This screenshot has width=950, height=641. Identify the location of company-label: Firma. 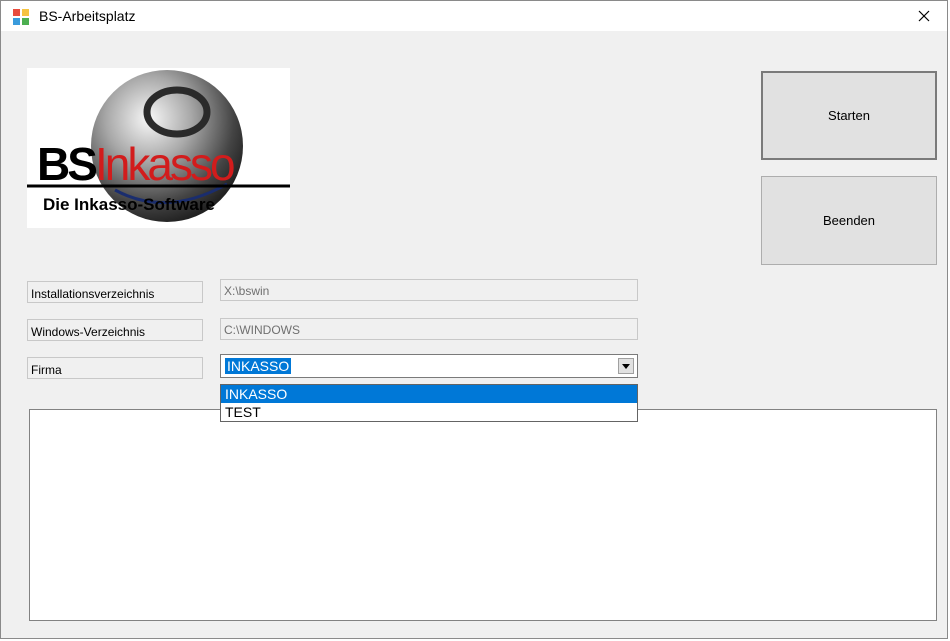
(115, 368).